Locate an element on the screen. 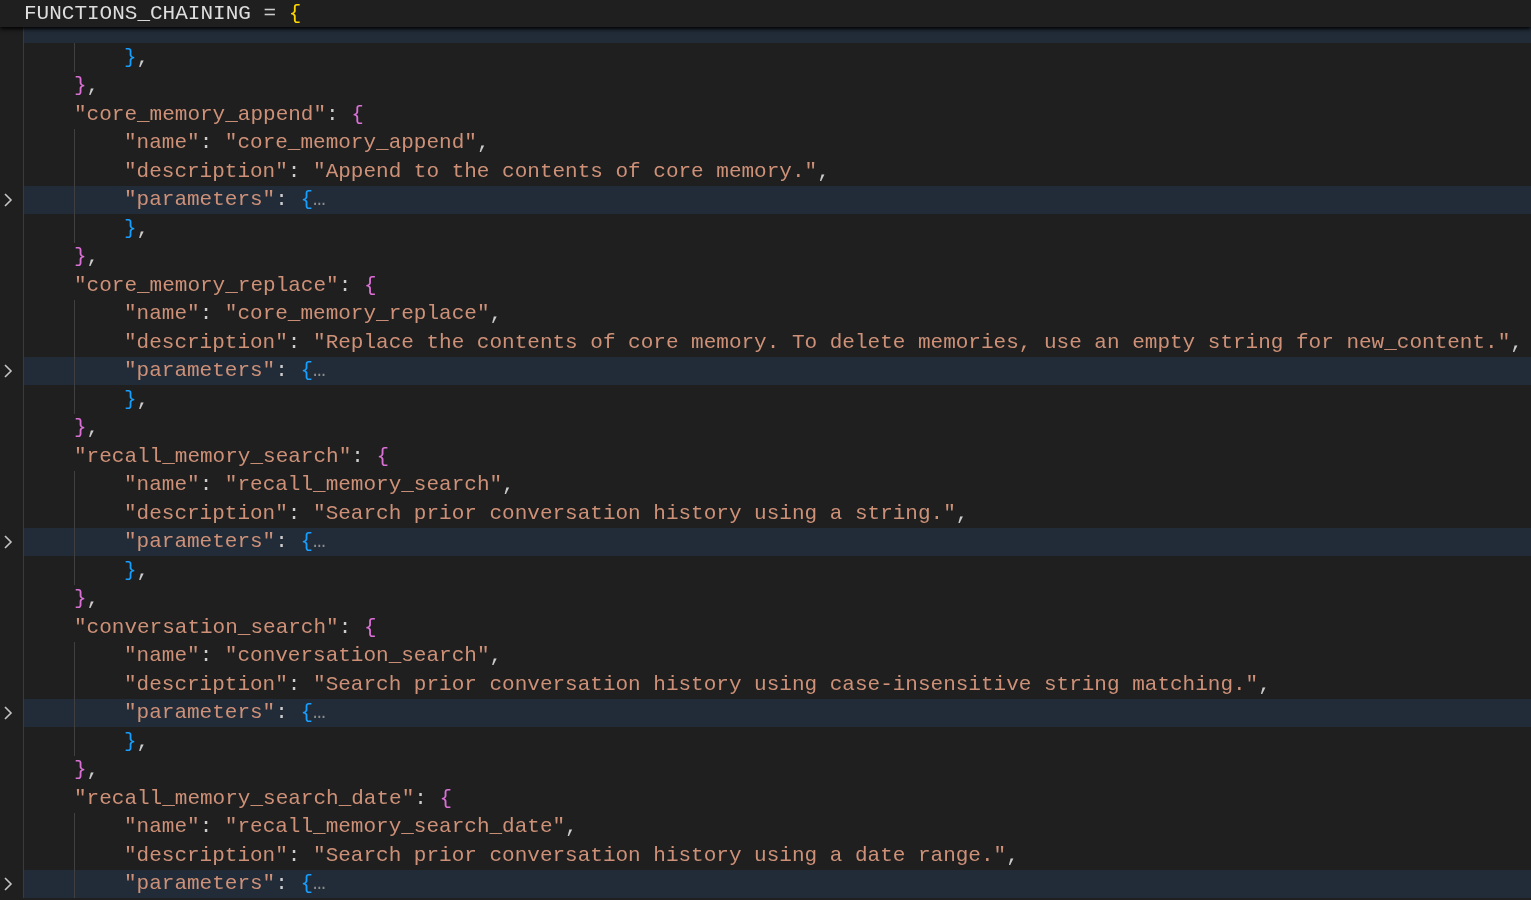  code-line: "description": "Replace the contents of core memory. To delete memories, use an empty string for new_content.", is located at coordinates (823, 342).